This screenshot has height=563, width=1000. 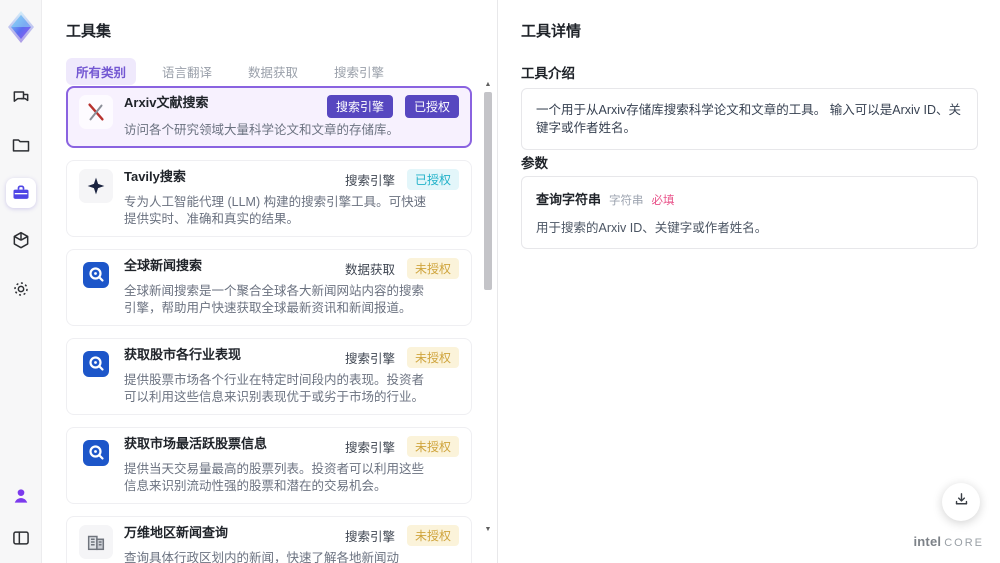 I want to click on detail-title: 工具详情, so click(x=551, y=31).